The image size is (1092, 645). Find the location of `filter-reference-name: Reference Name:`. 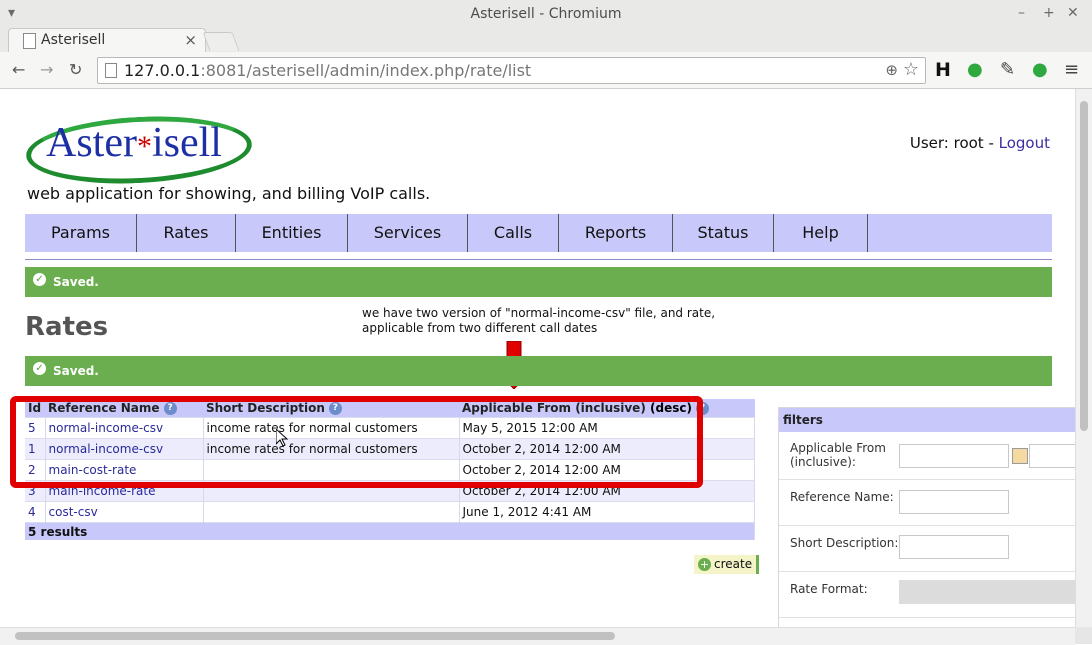

filter-reference-name: Reference Name: is located at coordinates (927, 503).